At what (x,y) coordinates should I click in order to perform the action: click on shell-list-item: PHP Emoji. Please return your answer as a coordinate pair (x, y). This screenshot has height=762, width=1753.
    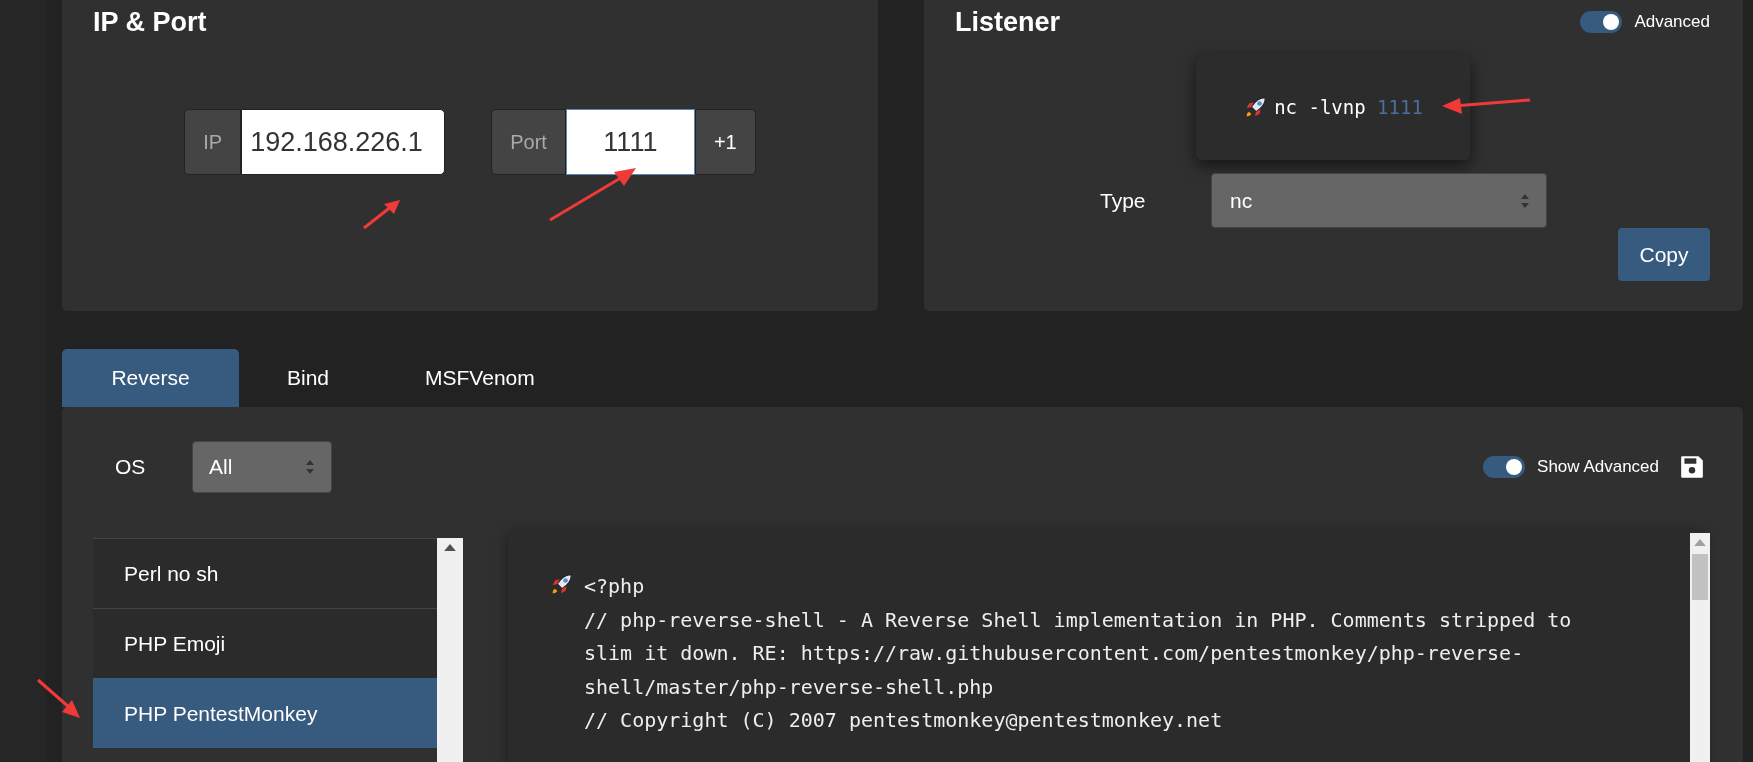
    Looking at the image, I should click on (265, 643).